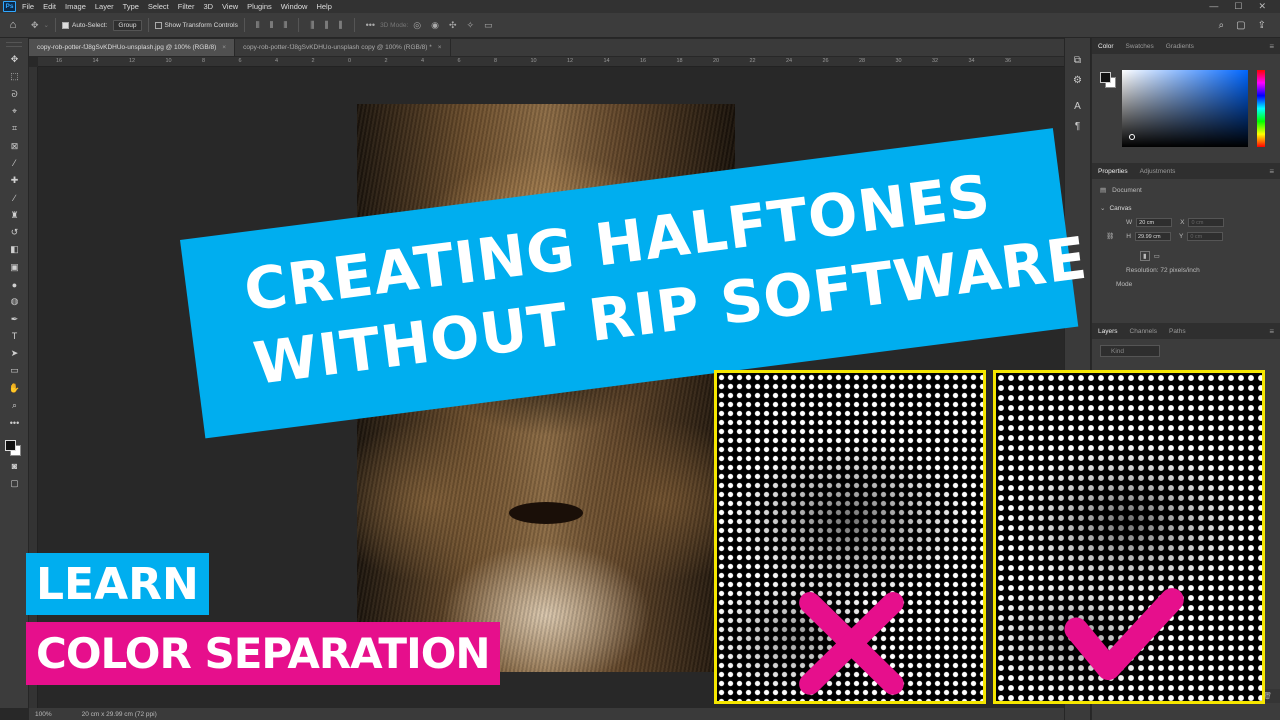 The image size is (1280, 720). I want to click on crop-tool-icon: ⌗, so click(14, 128).